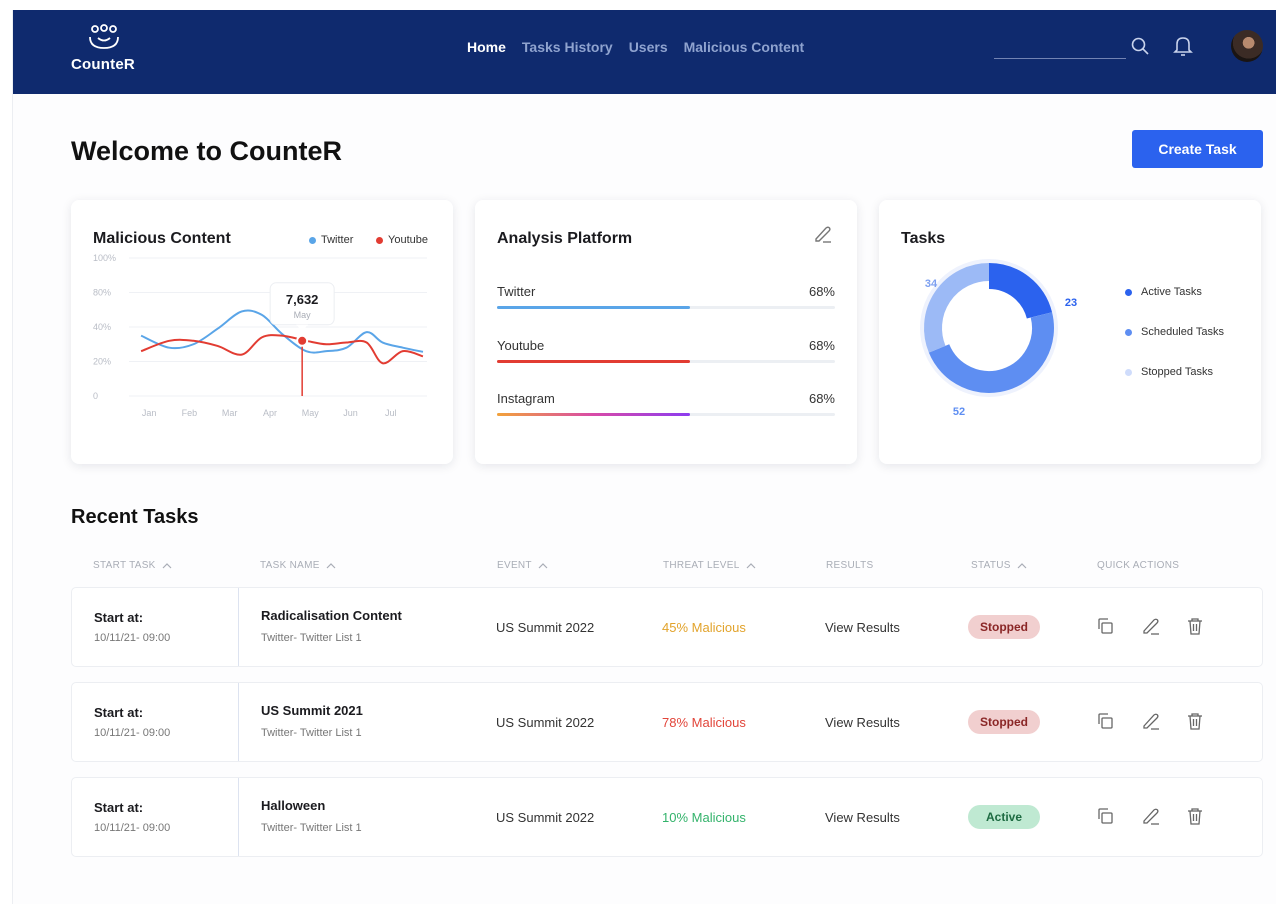 The height and width of the screenshot is (904, 1276). I want to click on donut-segment-active-tasks, so click(1020, 291).